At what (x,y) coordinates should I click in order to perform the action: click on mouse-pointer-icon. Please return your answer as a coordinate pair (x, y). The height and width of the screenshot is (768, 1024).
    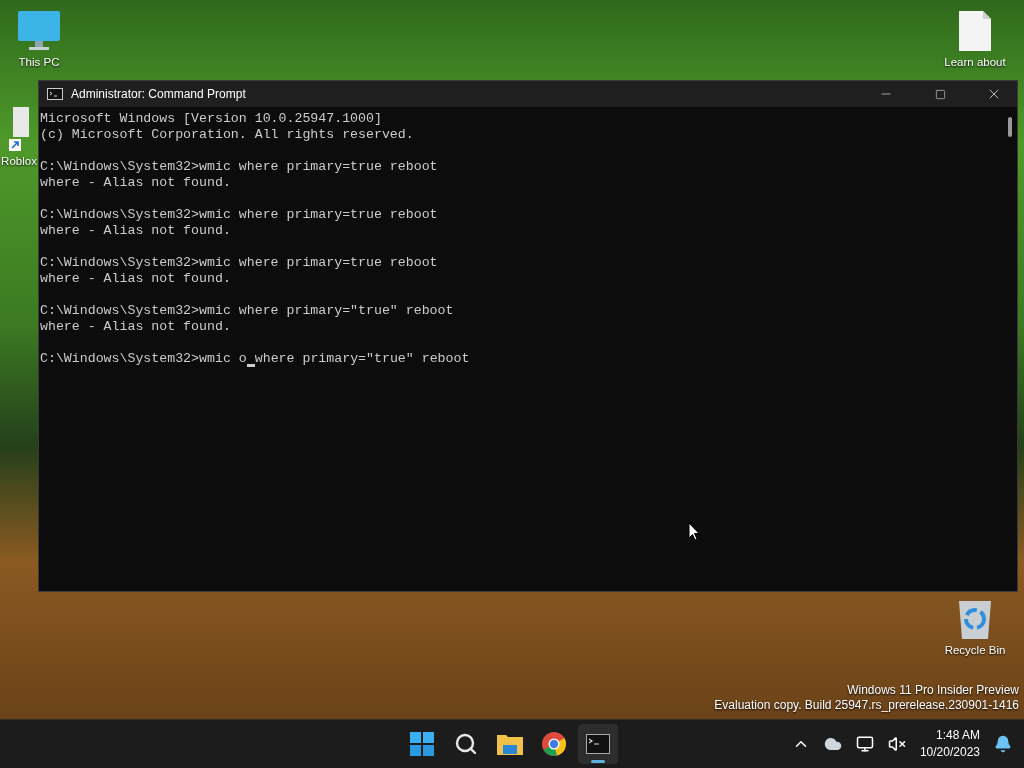
    Looking at the image, I should click on (694, 531).